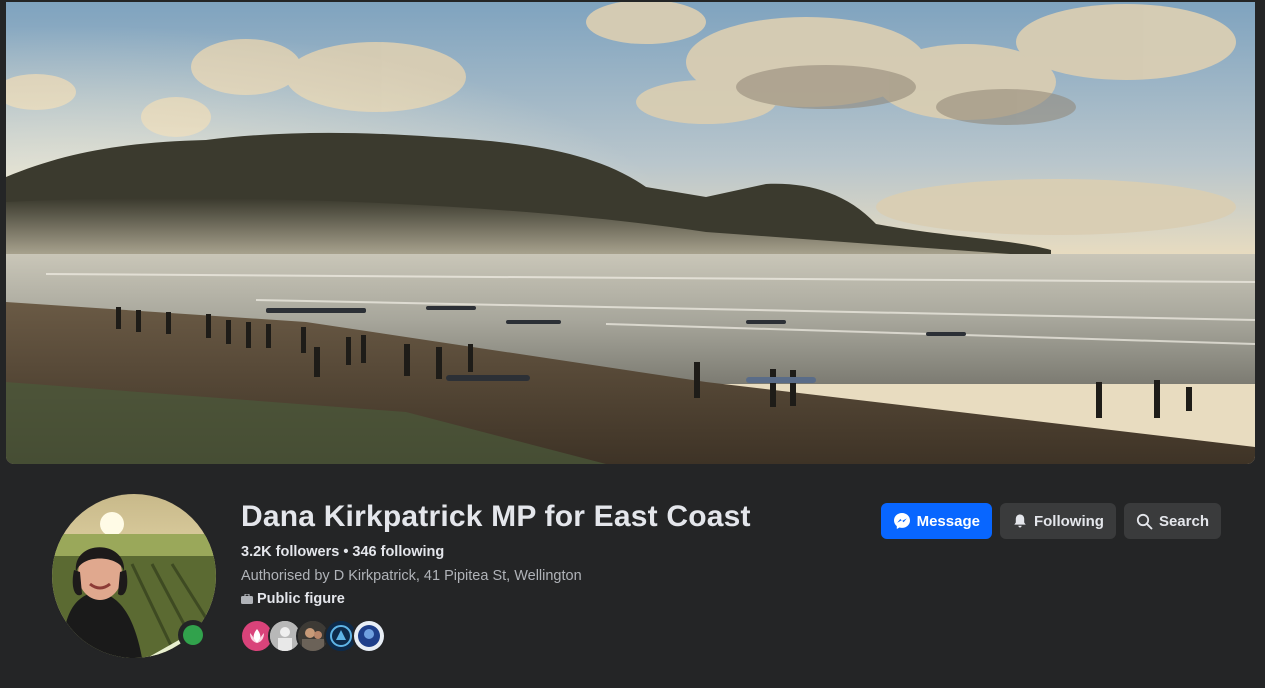  Describe the element at coordinates (948, 521) in the screenshot. I see `message-button-label: Message` at that location.